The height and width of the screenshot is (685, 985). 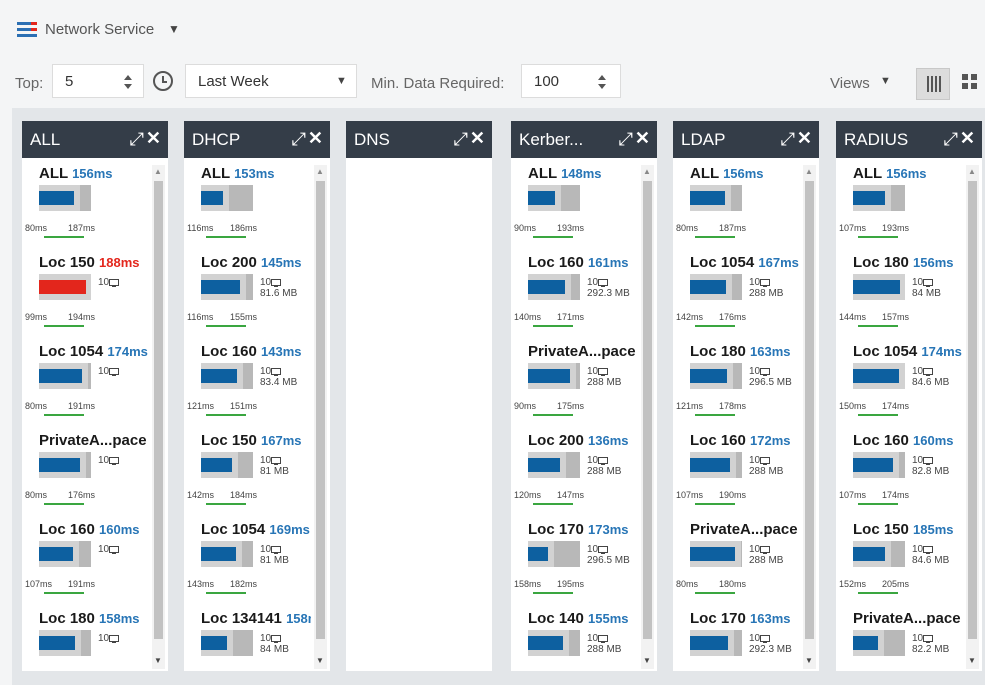 What do you see at coordinates (583, 618) in the screenshot?
I see `location-title: Loc 140 155ms` at bounding box center [583, 618].